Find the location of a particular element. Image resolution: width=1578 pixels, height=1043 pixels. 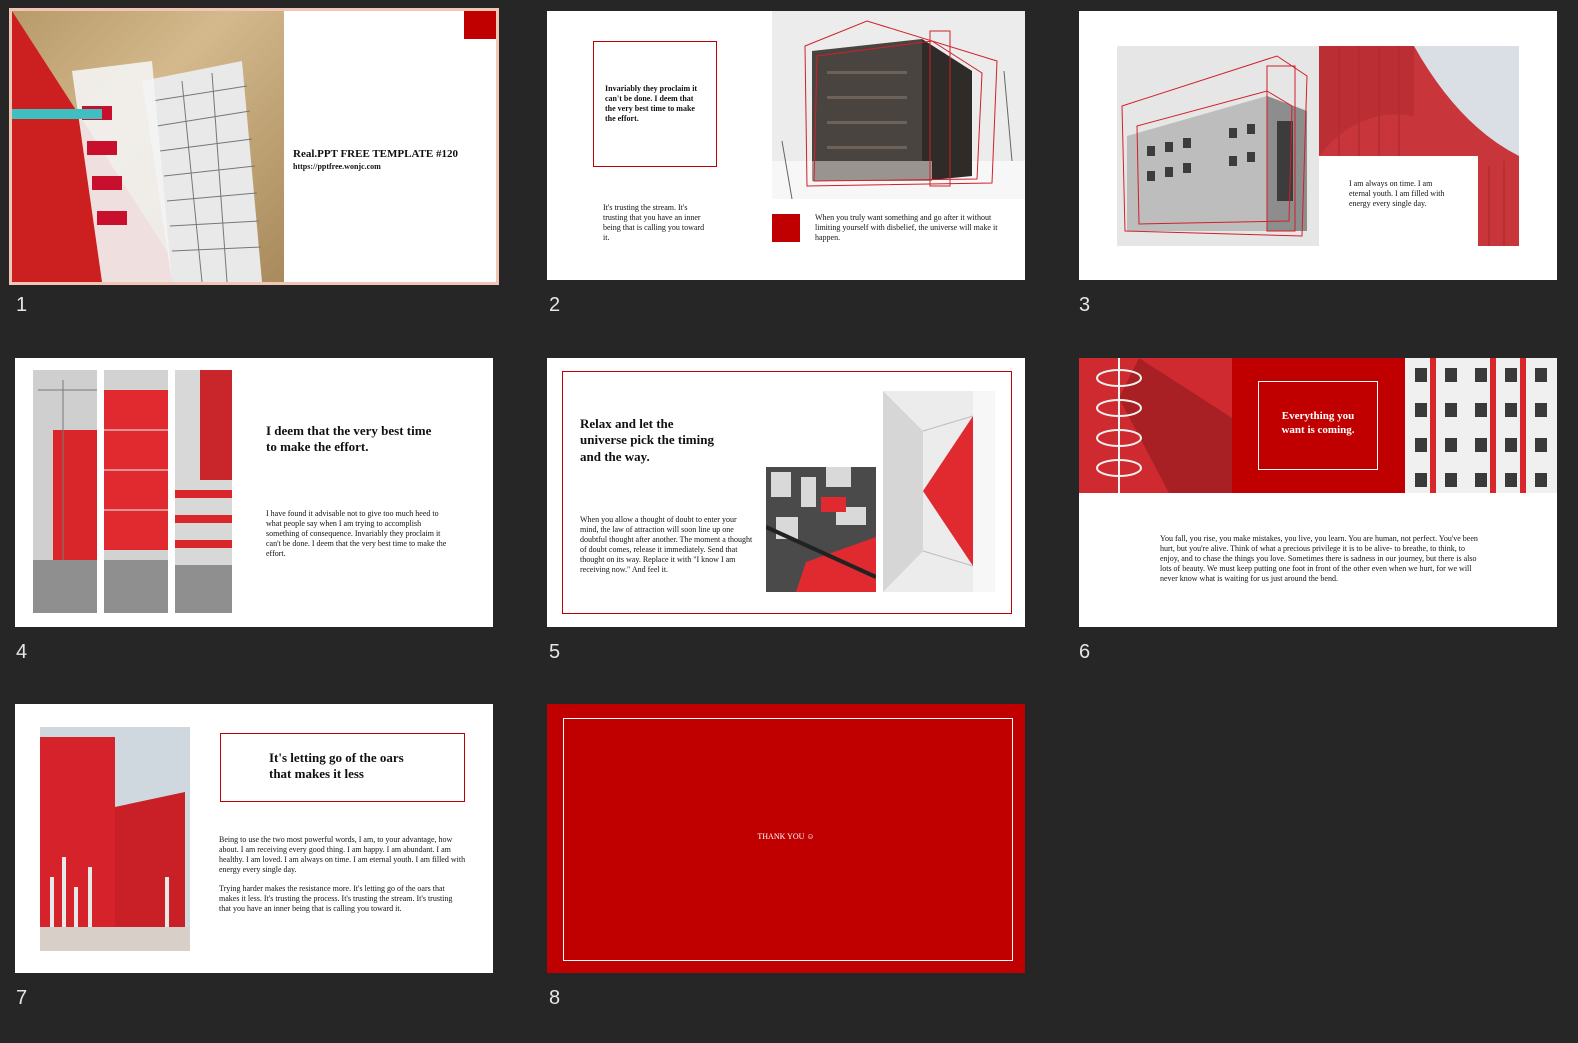

spiral-stair-illustration is located at coordinates (1155, 425).